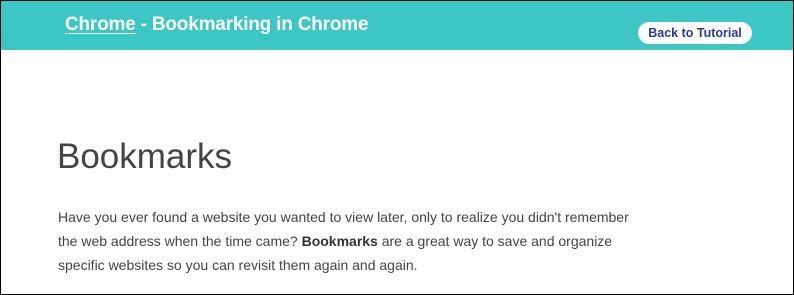  I want to click on intro-bold-term: Bookmarks, so click(339, 241).